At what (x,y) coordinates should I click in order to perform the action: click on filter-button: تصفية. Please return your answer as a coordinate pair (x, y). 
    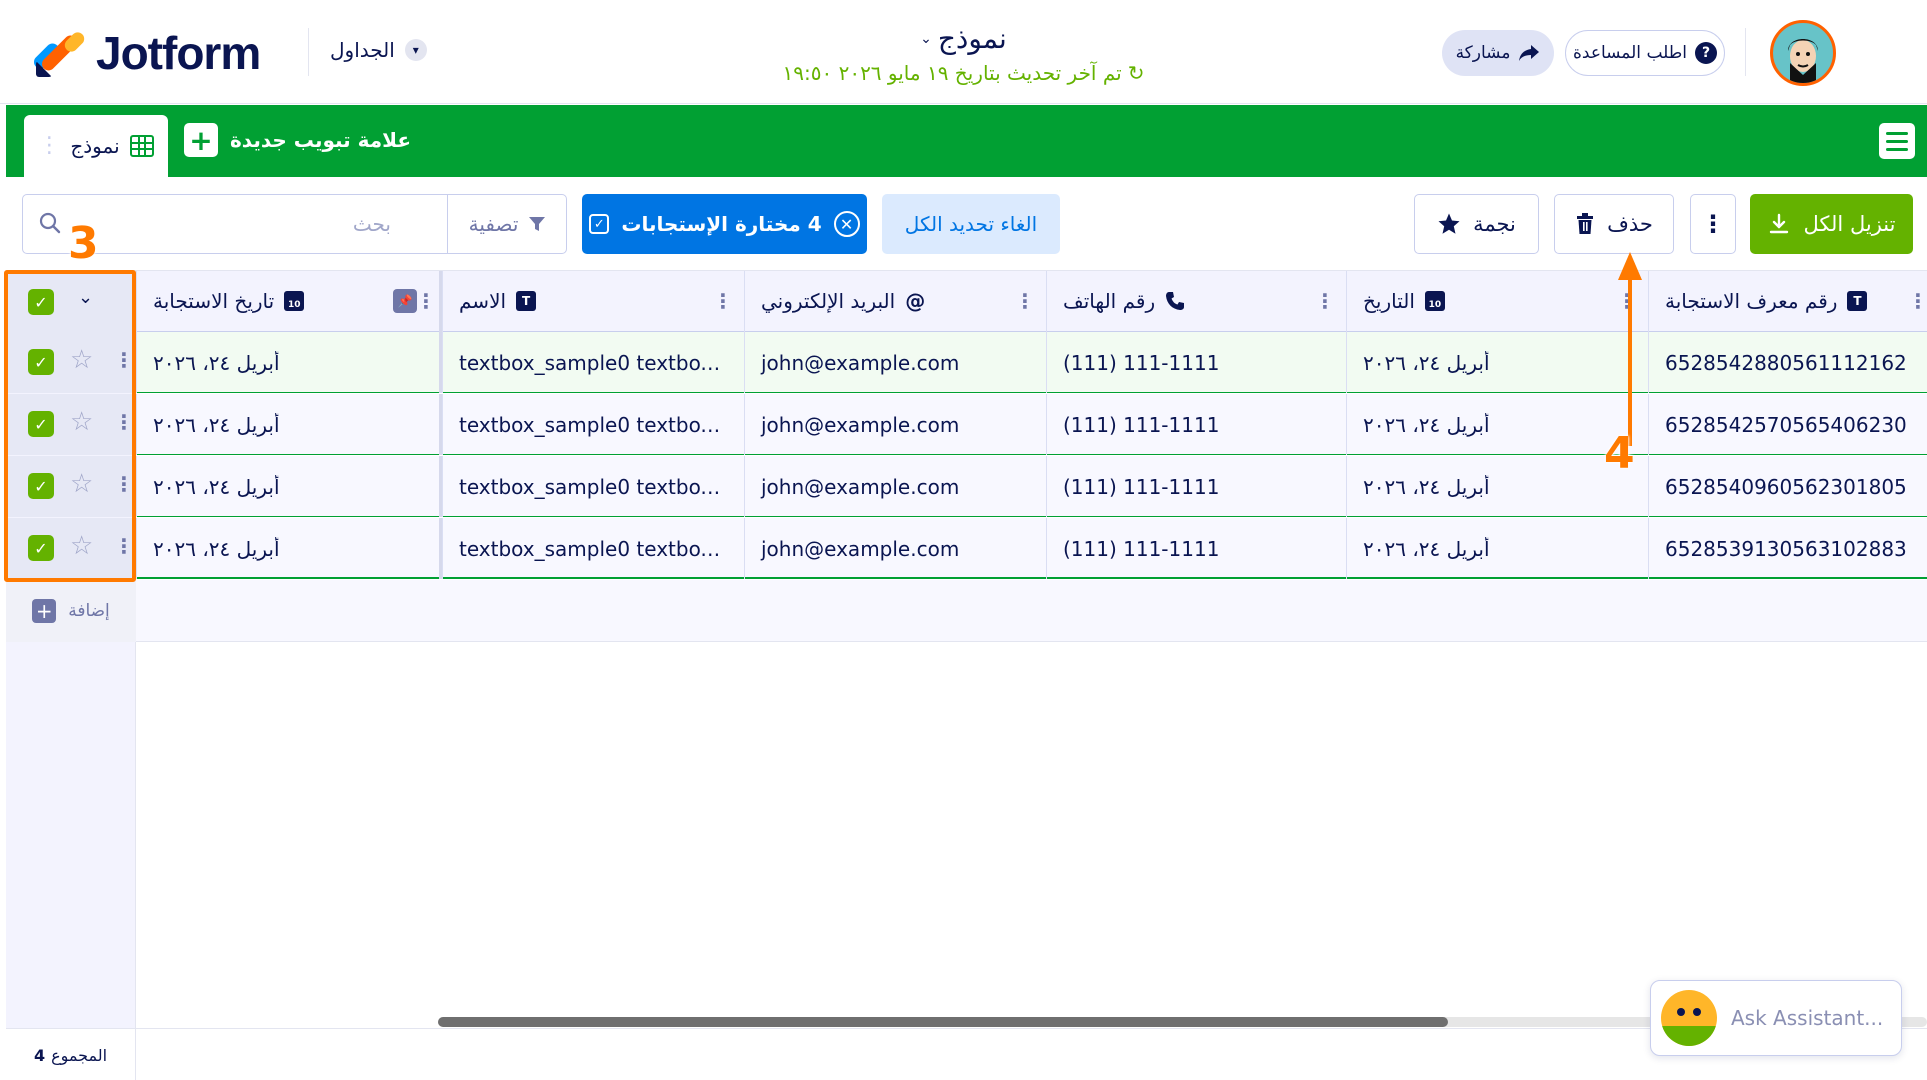
    Looking at the image, I should click on (507, 224).